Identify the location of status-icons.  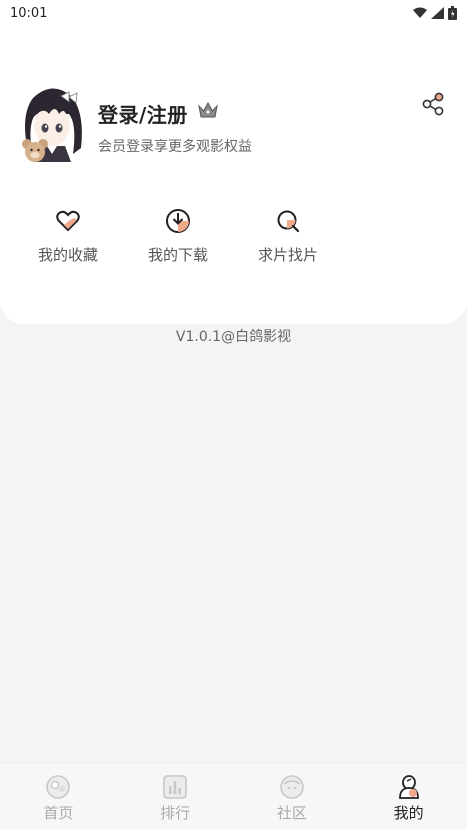
(435, 13).